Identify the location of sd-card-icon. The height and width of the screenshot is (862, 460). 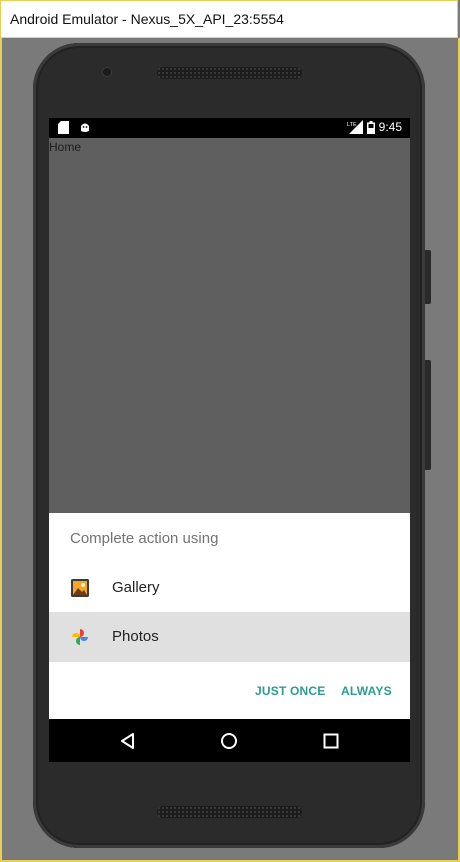
(63, 127).